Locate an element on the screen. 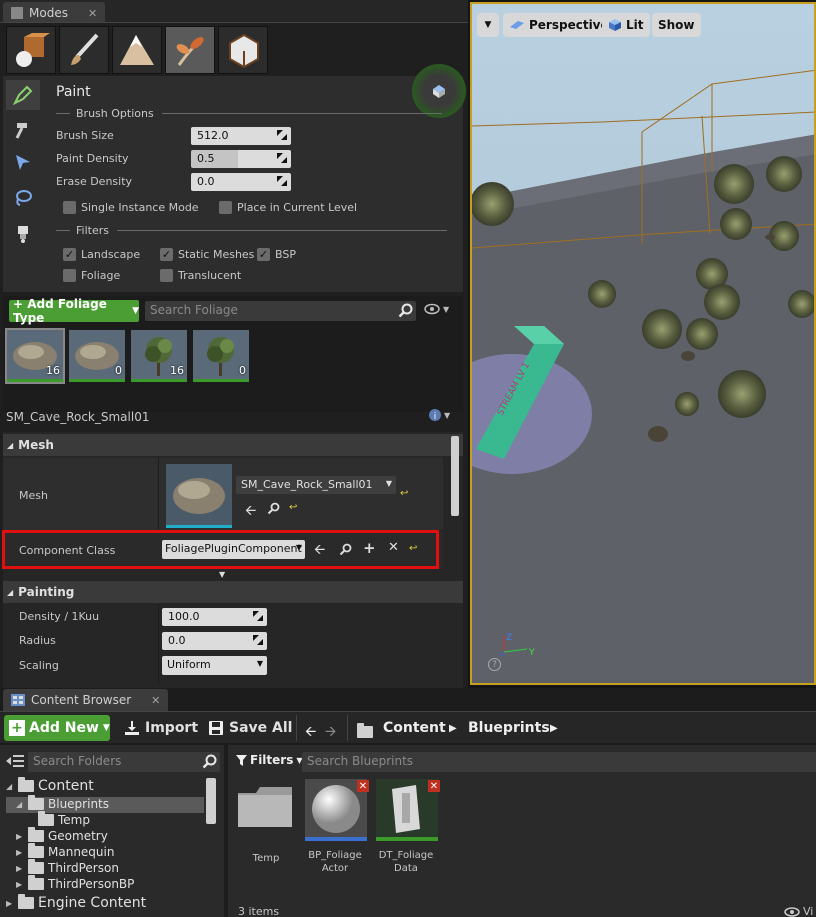 The height and width of the screenshot is (917, 816). save-all-button: Save All is located at coordinates (250, 728).